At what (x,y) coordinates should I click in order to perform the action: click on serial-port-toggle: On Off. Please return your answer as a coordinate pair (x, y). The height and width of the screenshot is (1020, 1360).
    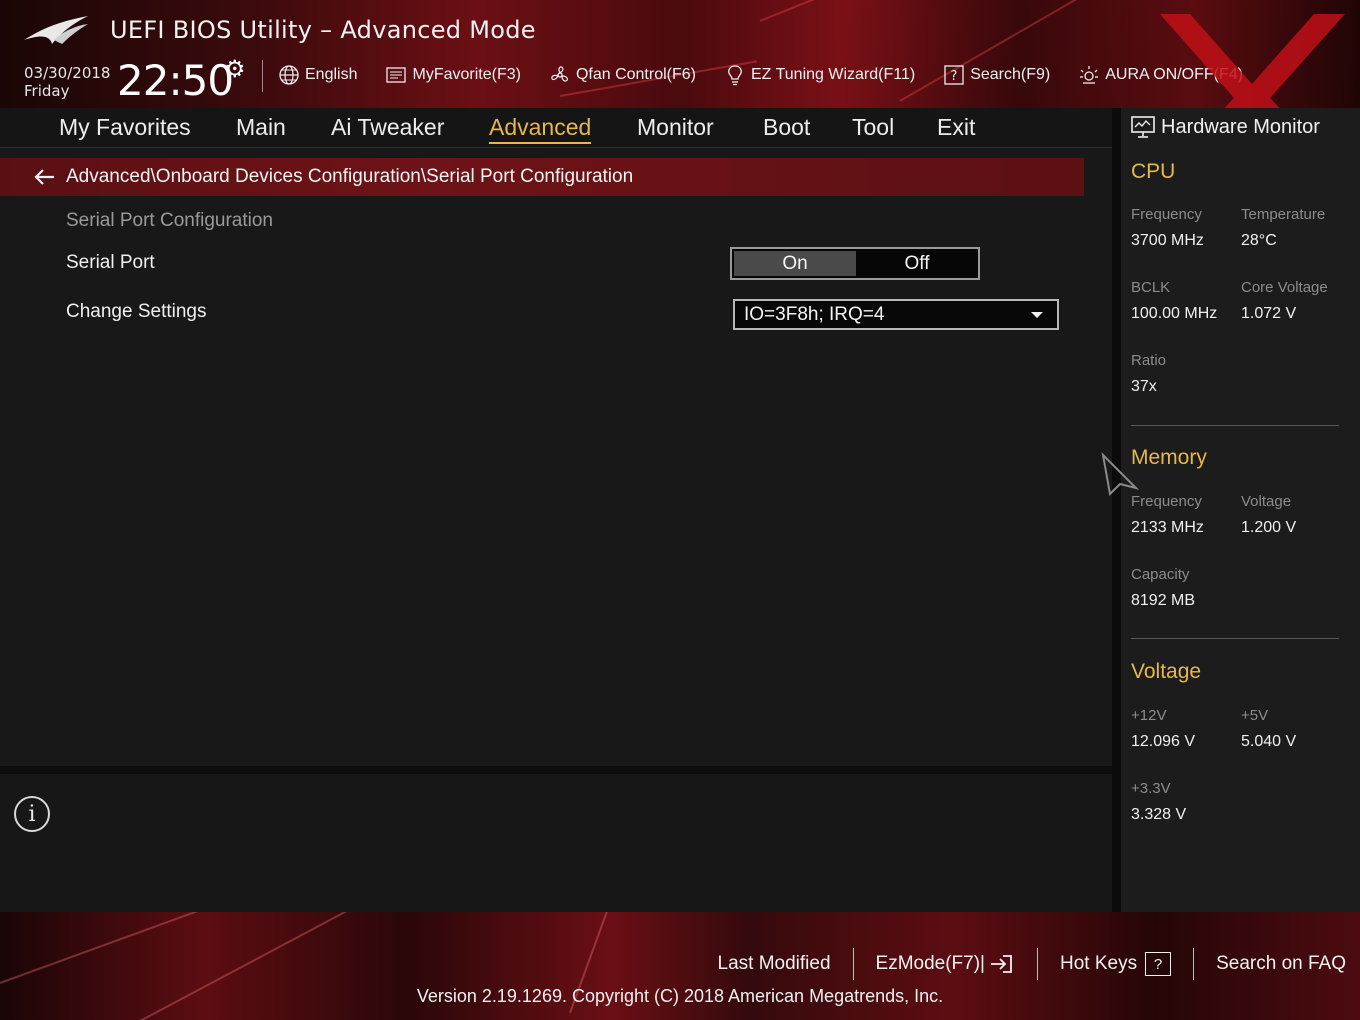
    Looking at the image, I should click on (855, 263).